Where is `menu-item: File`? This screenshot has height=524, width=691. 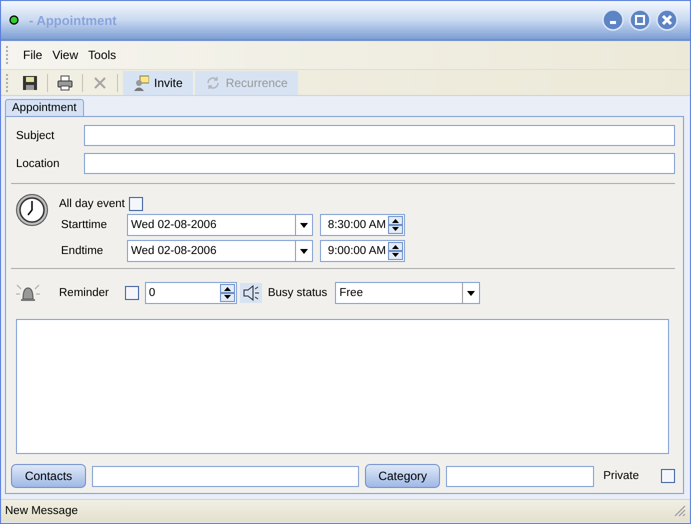 menu-item: File is located at coordinates (33, 55).